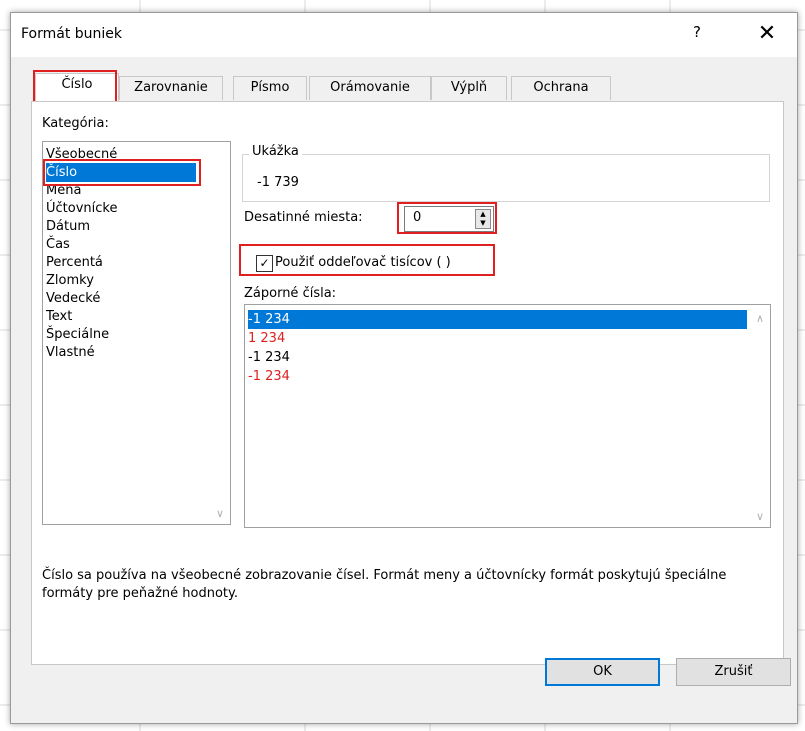 This screenshot has width=805, height=731. Describe the element at coordinates (72, 34) in the screenshot. I see `dialog-title: Formát buniek` at that location.